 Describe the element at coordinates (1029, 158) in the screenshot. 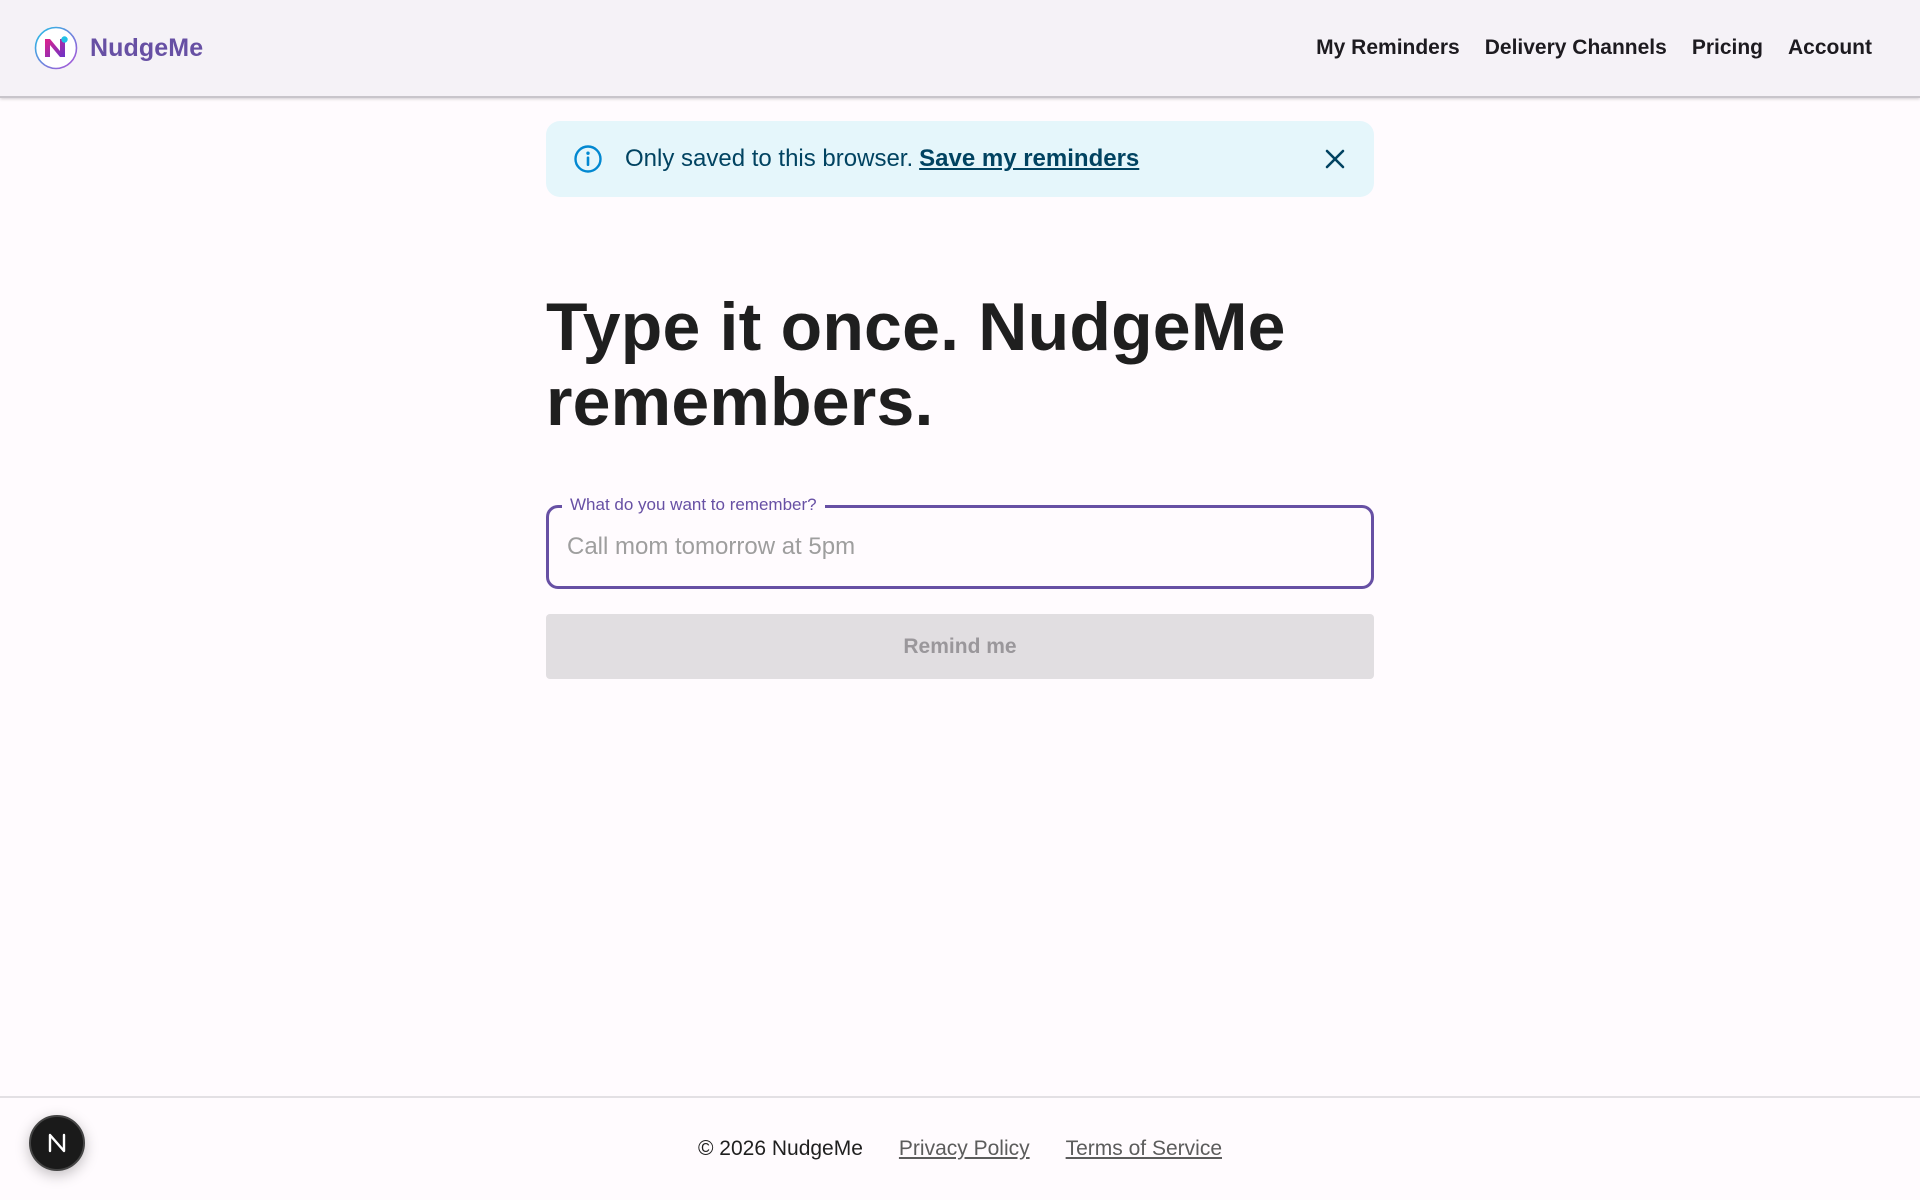

I see `save-reminders-link: Save my reminders` at that location.